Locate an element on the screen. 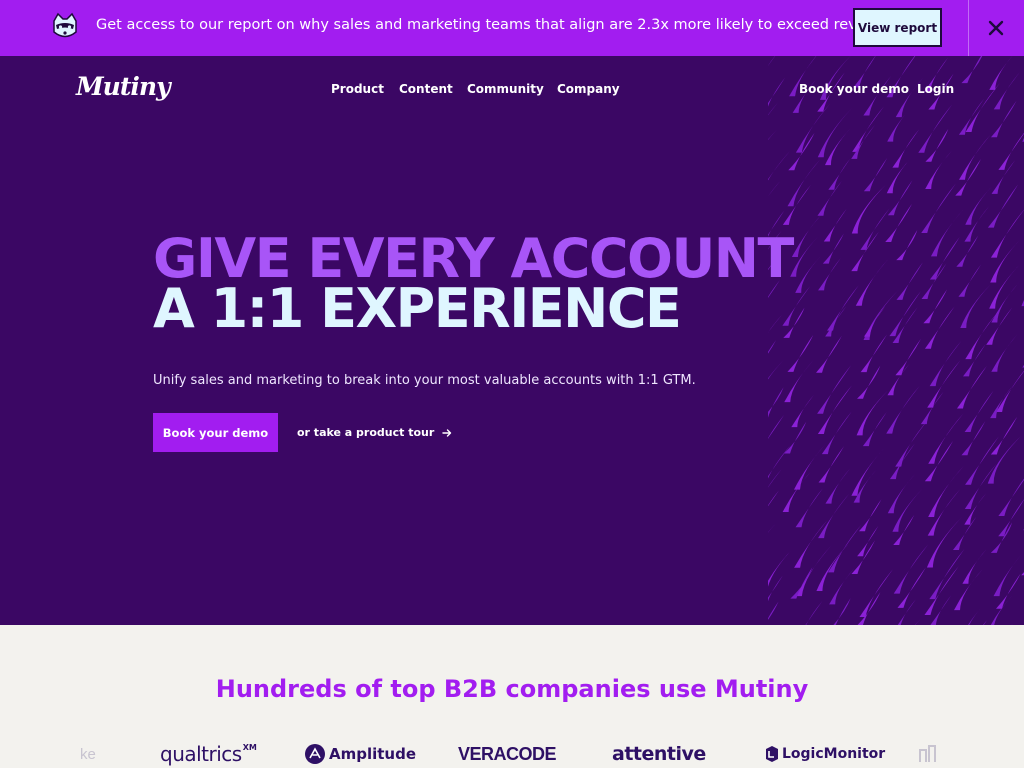 This screenshot has width=1024, height=768. attentive-text: attentive is located at coordinates (659, 754).